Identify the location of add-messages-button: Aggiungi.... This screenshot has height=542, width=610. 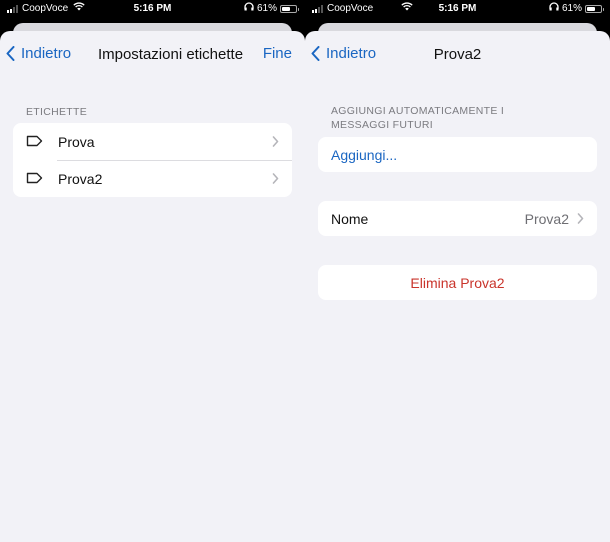
(457, 154).